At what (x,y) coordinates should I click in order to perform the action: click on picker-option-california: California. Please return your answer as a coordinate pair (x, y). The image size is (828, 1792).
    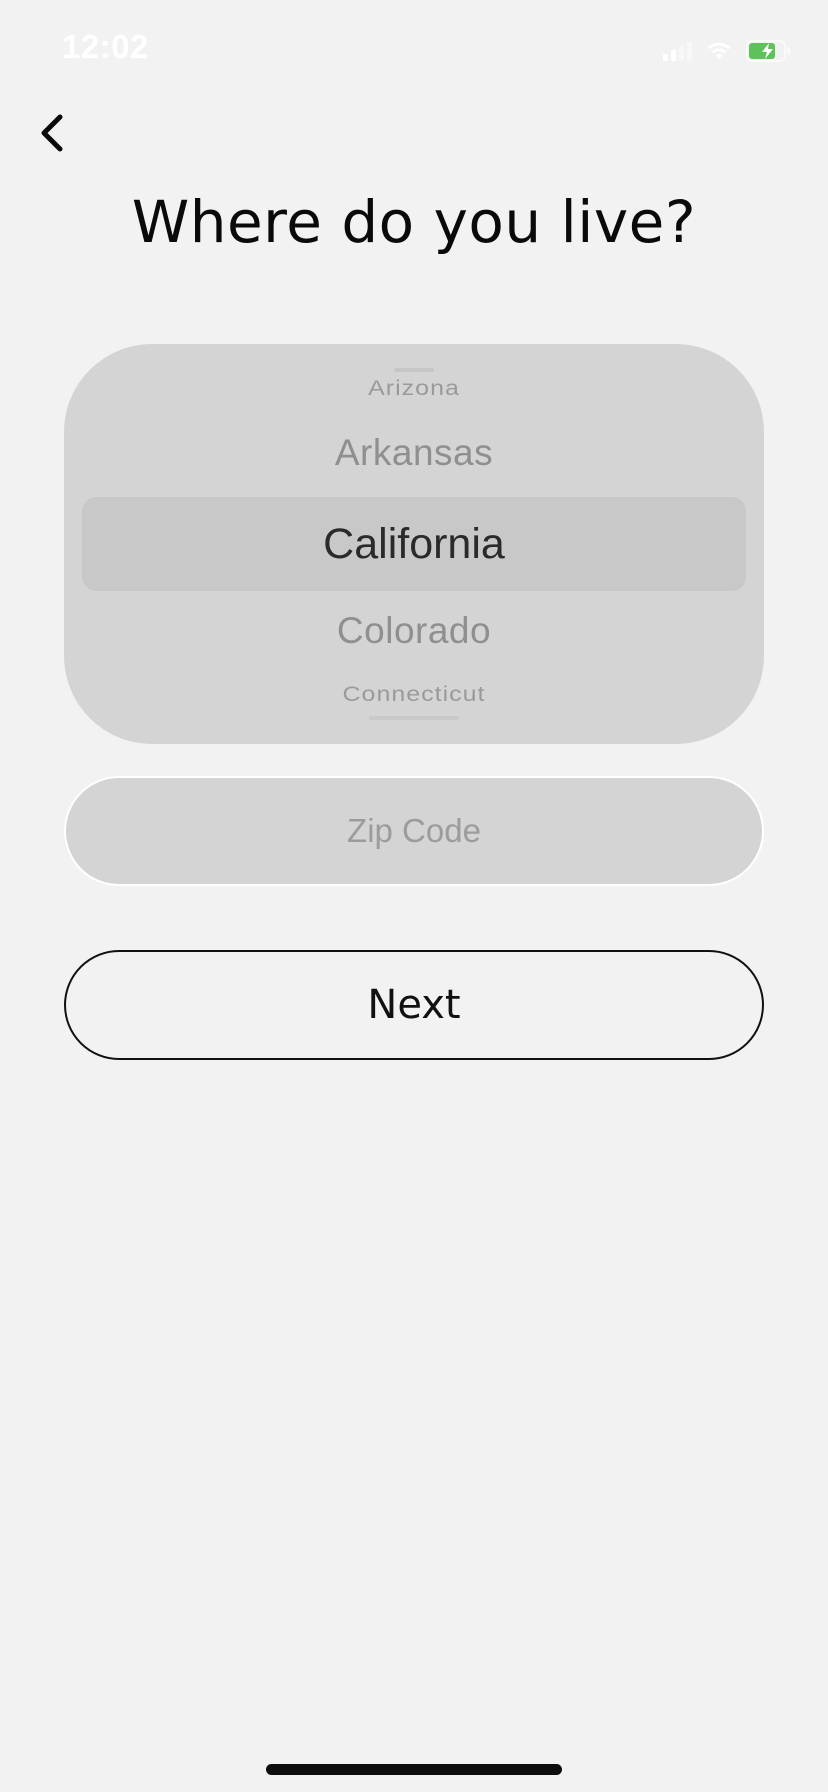
    Looking at the image, I should click on (414, 544).